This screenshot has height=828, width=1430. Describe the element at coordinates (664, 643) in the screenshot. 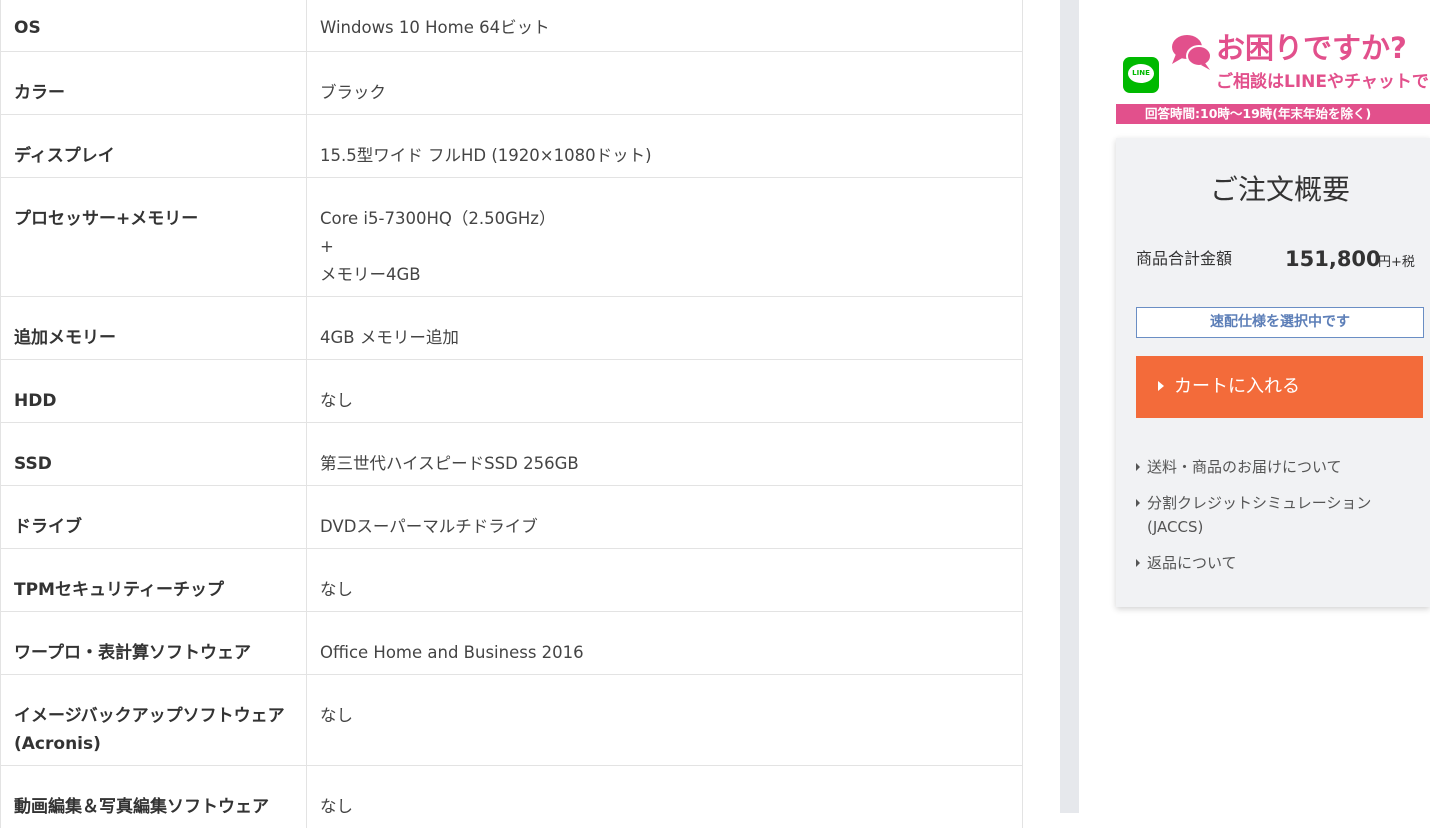

I see `spec-value: Office Home and Business 2016` at that location.